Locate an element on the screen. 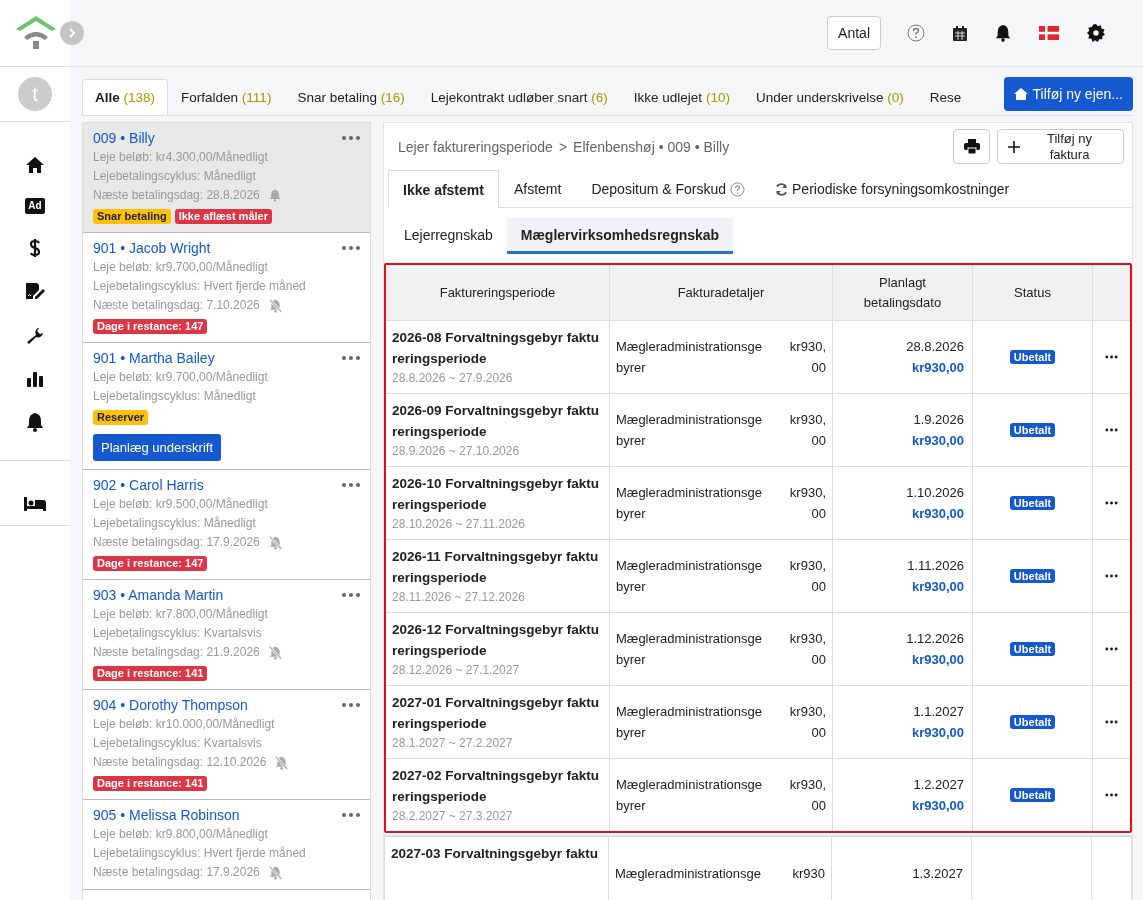  notification-icon is located at coordinates (1003, 33).